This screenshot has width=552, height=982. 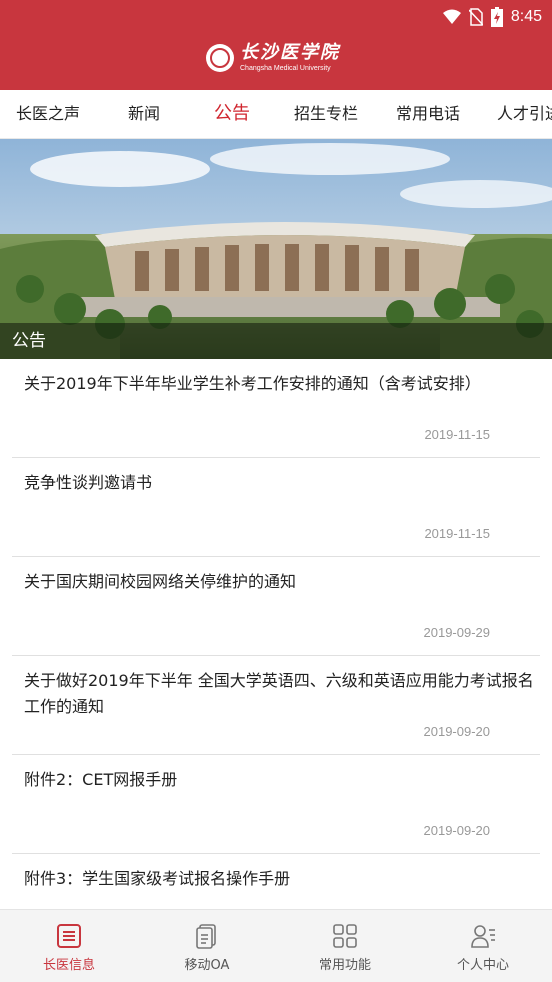 I want to click on nav-changyi-info: 长医信息, so click(x=69, y=946).